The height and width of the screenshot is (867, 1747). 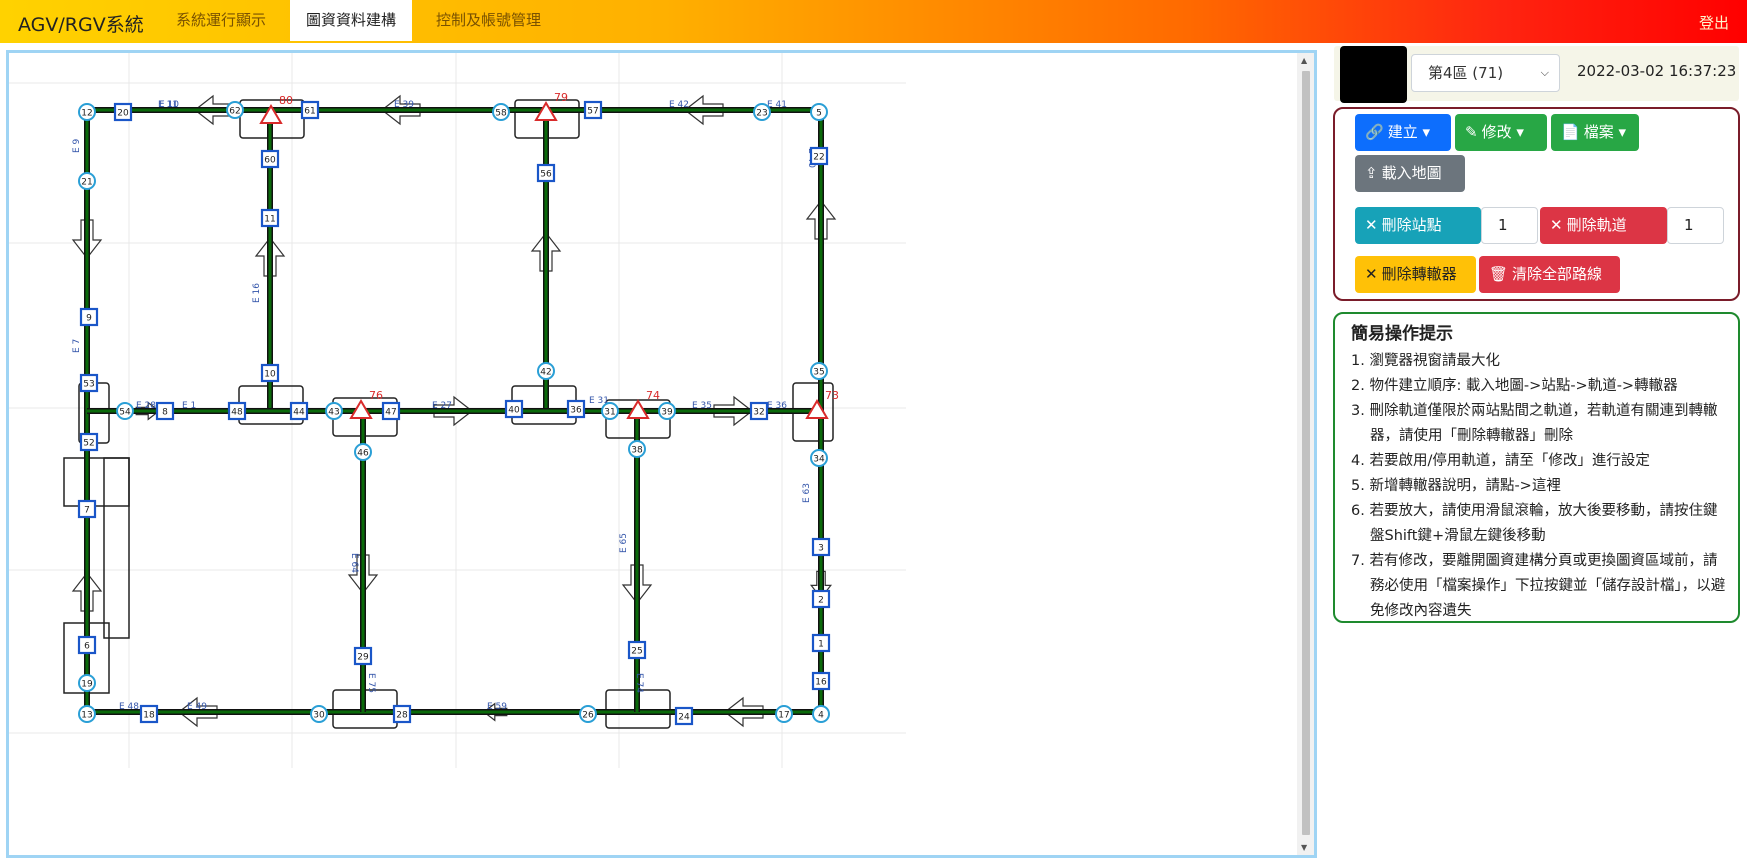 What do you see at coordinates (391, 411) in the screenshot?
I see `map-station: 47` at bounding box center [391, 411].